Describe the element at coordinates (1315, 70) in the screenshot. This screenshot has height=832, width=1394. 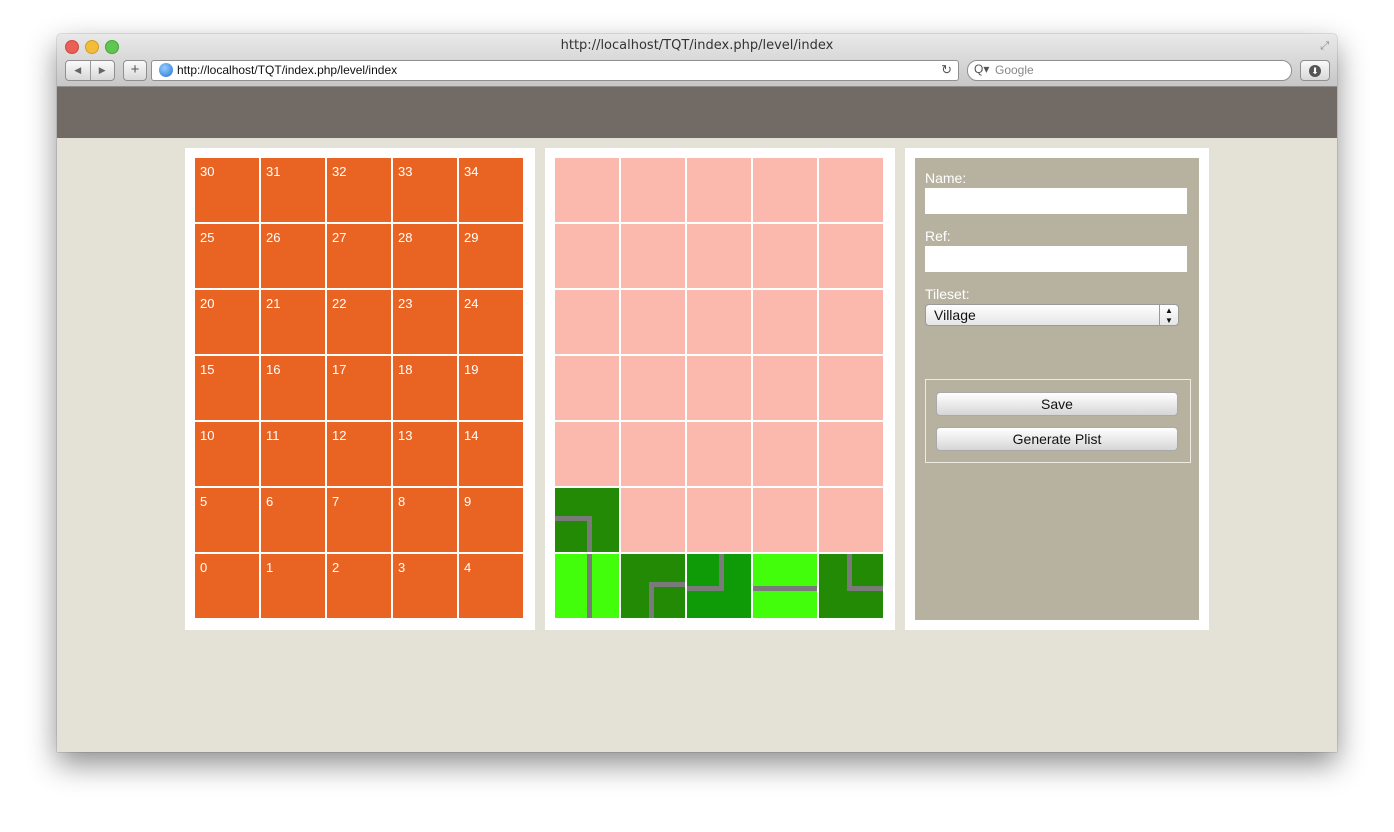
I see `downloads-button: ⬇` at that location.